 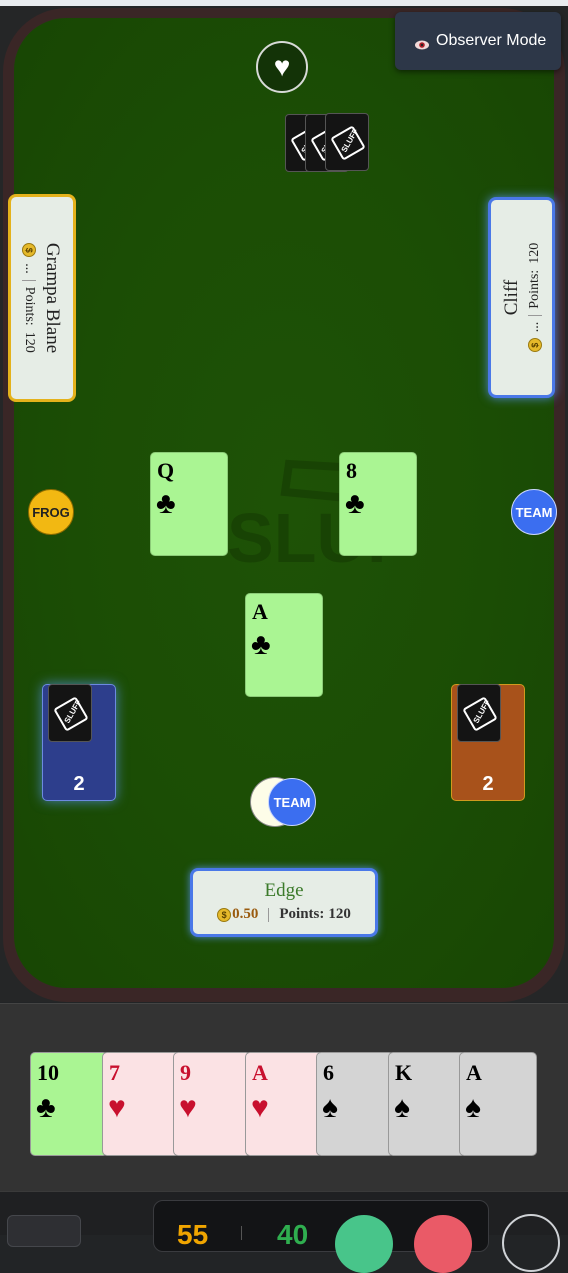 What do you see at coordinates (364, 1244) in the screenshot?
I see `confirm-button` at bounding box center [364, 1244].